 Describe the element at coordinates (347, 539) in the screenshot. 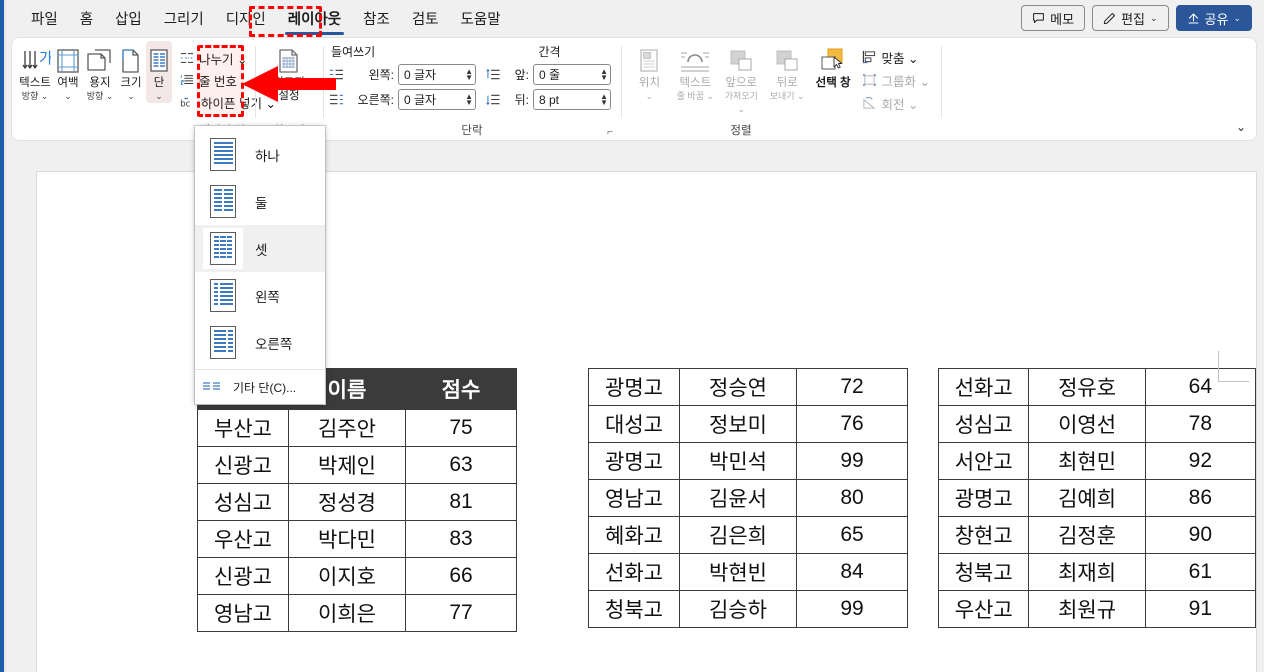

I see `table-cell: 박다민` at that location.